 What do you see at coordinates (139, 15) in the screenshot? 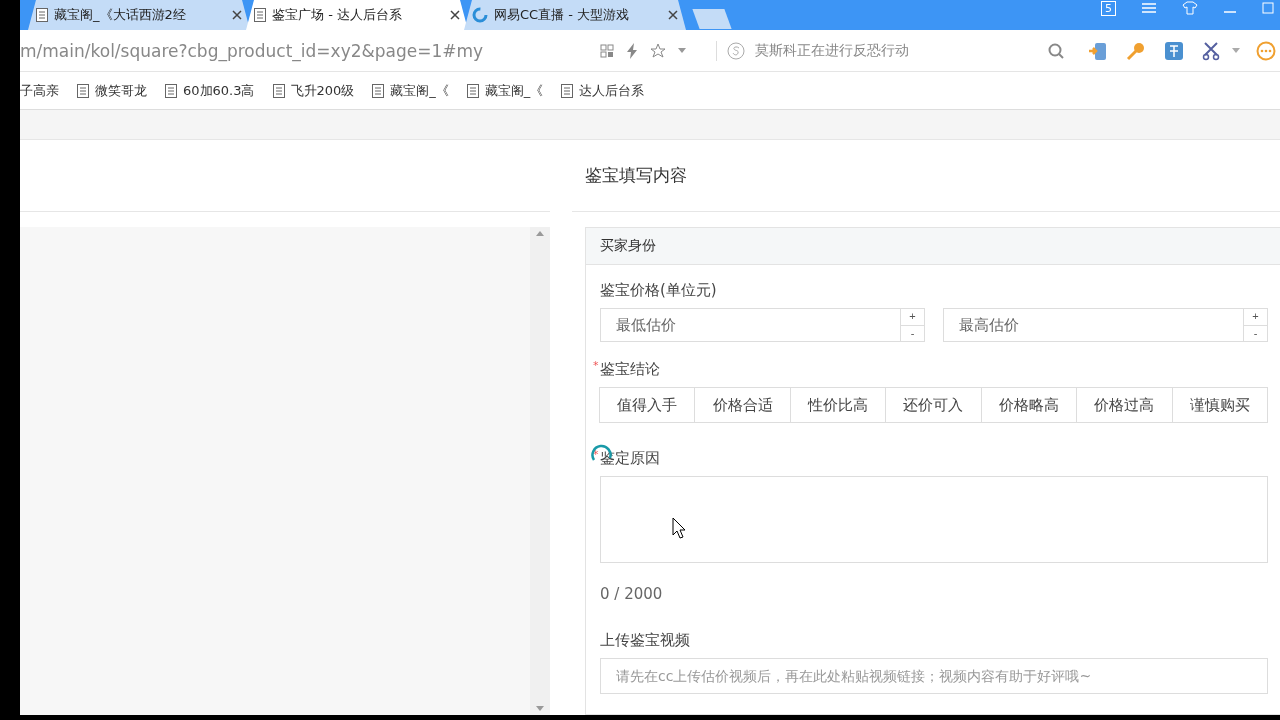
I see `browser-tab: 藏宝阁_《大话西游2经` at bounding box center [139, 15].